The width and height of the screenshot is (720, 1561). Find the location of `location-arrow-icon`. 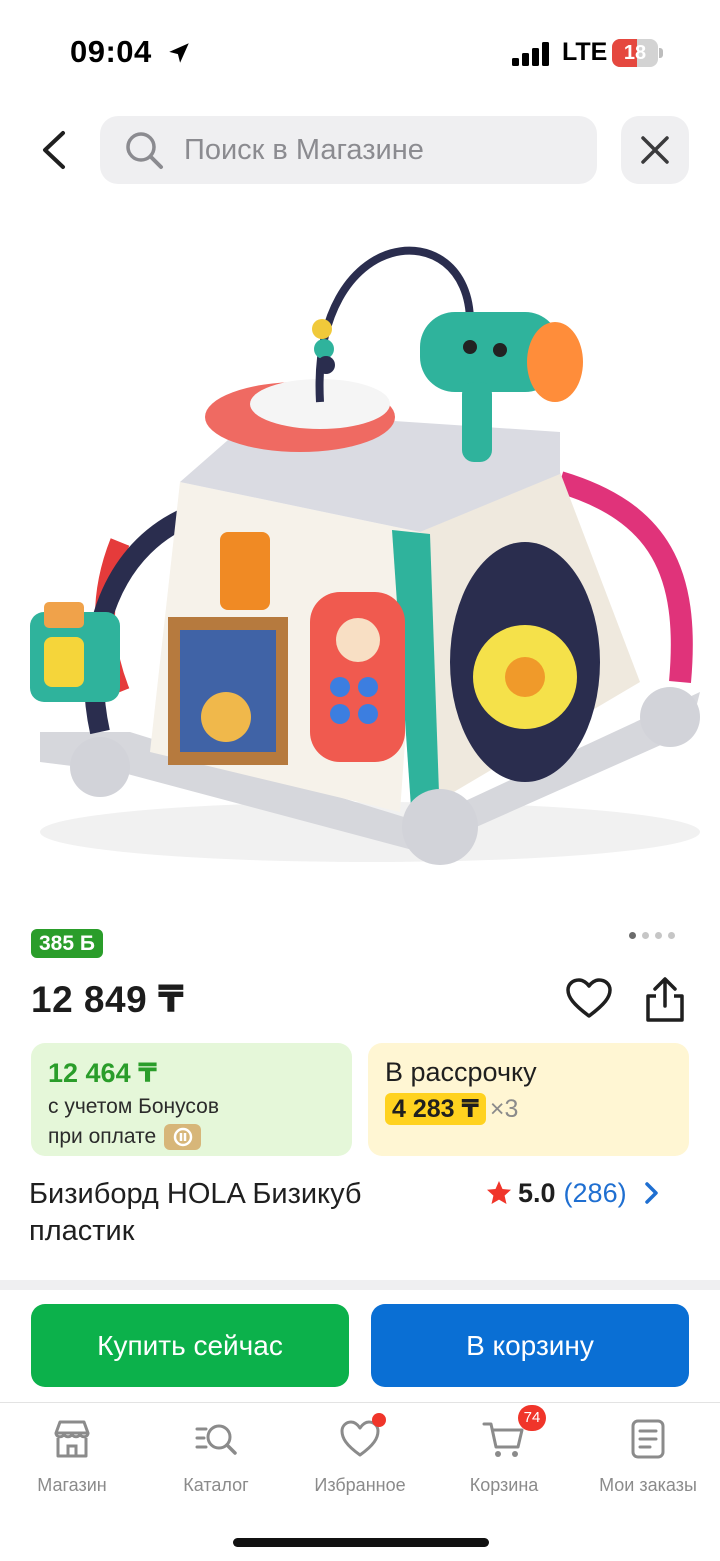

location-arrow-icon is located at coordinates (179, 53).